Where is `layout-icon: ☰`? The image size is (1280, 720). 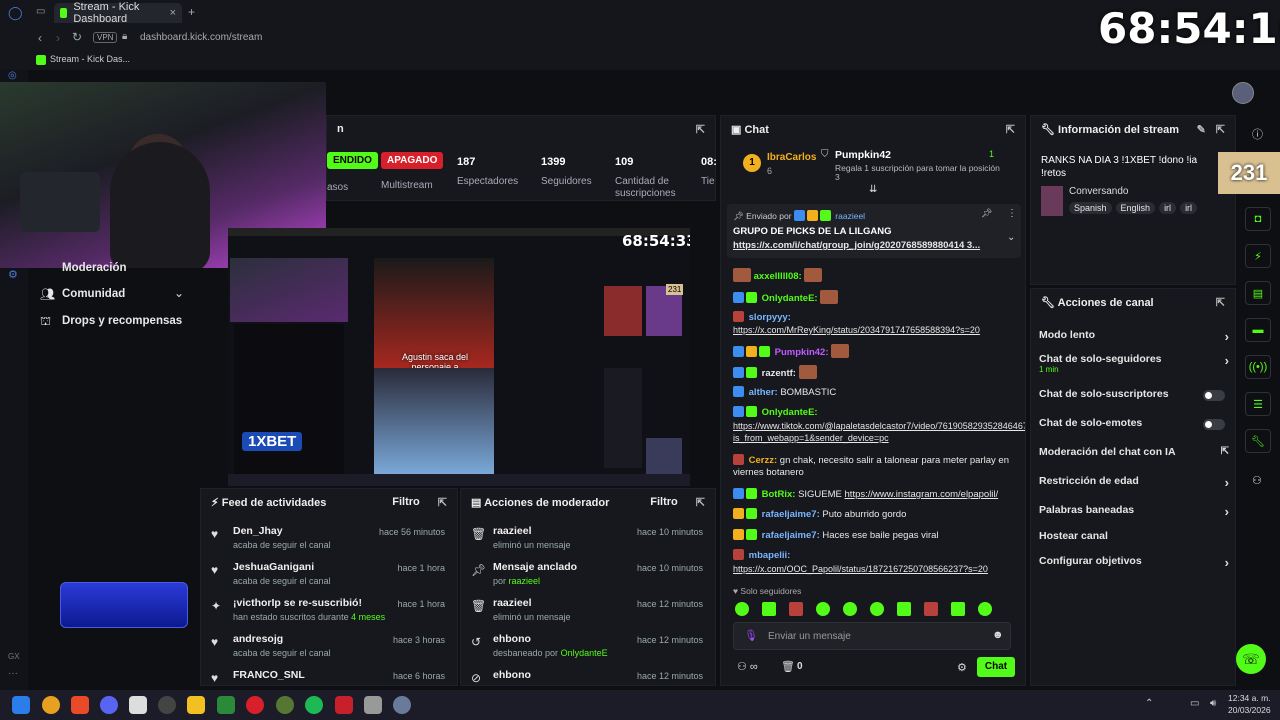
layout-icon: ☰ is located at coordinates (1258, 404).